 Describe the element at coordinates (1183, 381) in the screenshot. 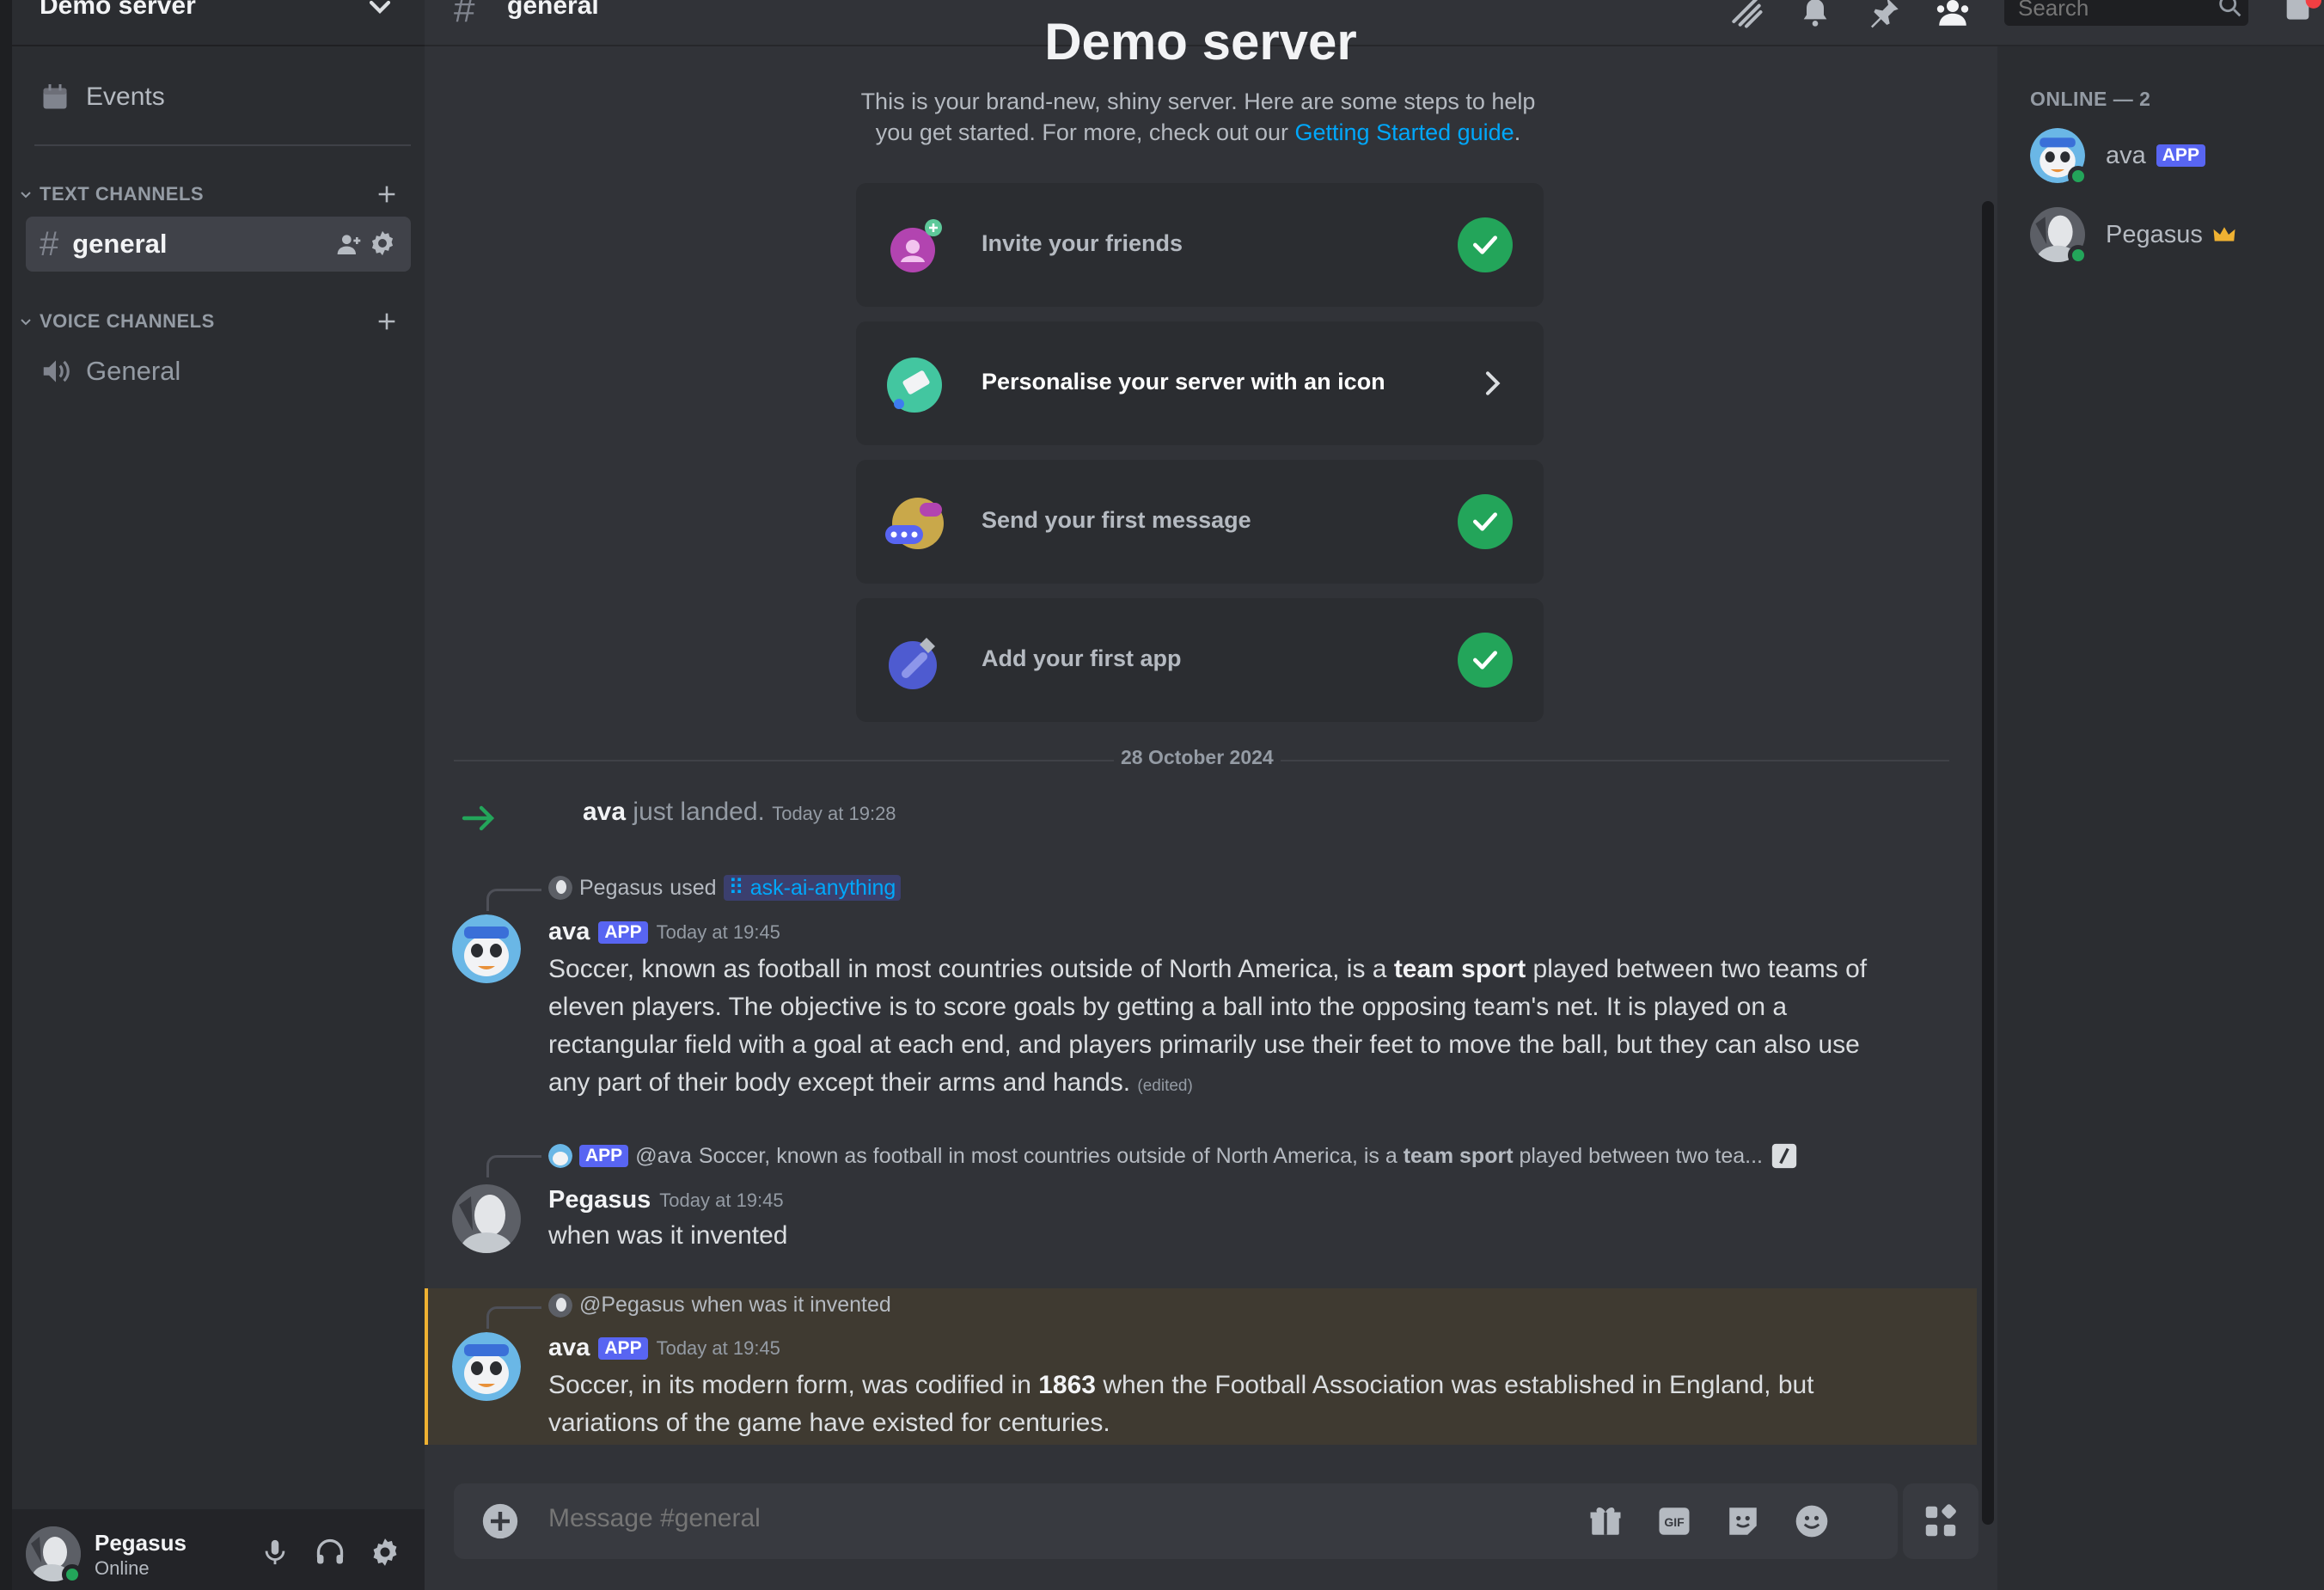

I see `task-label: Personalise your server with an icon` at that location.